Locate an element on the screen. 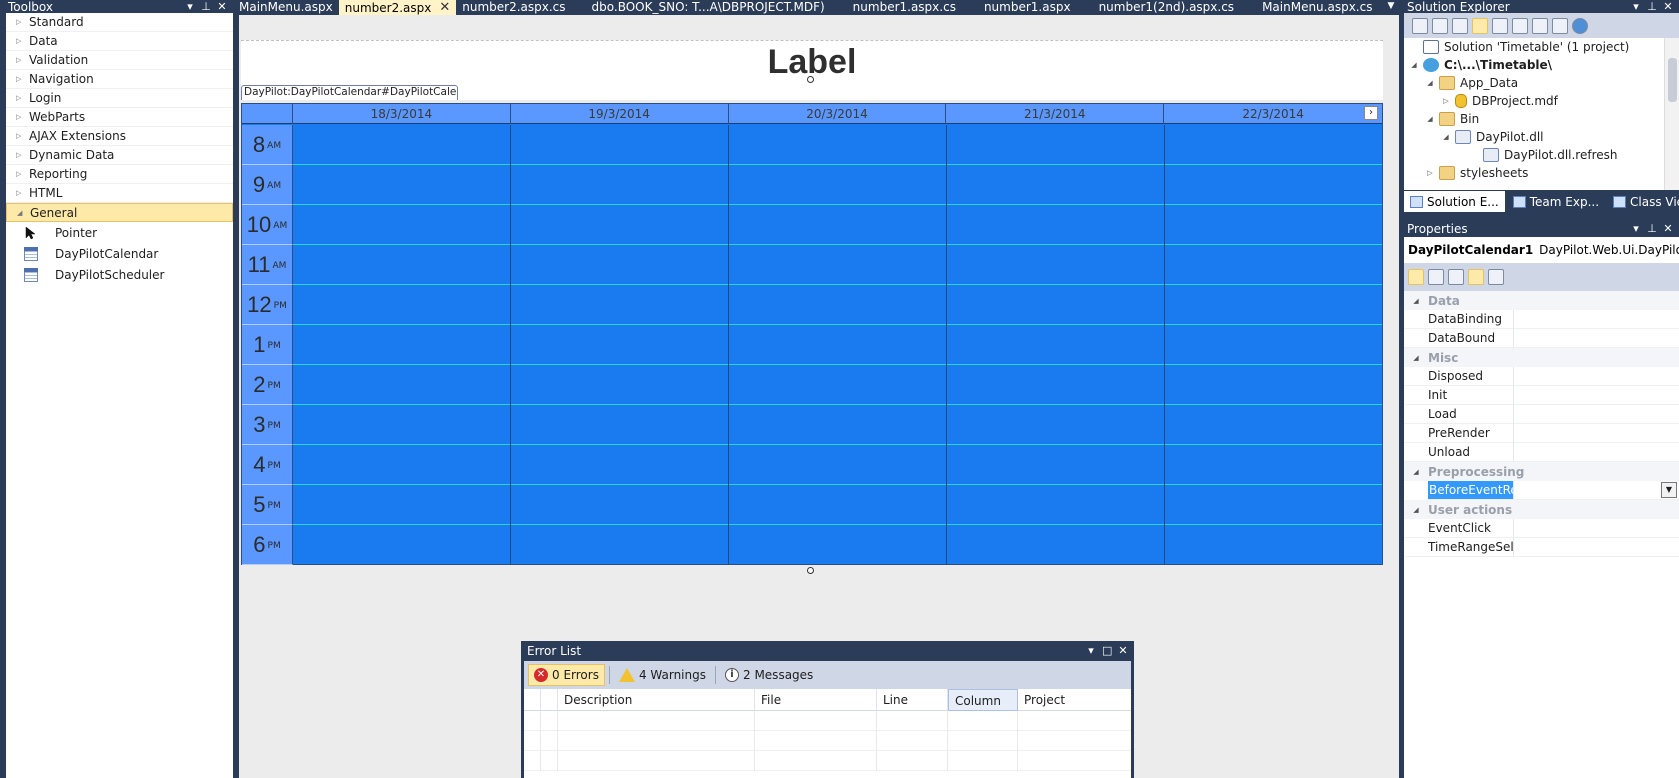 This screenshot has height=778, width=1679. view-designer-icon is located at coordinates (1520, 25).